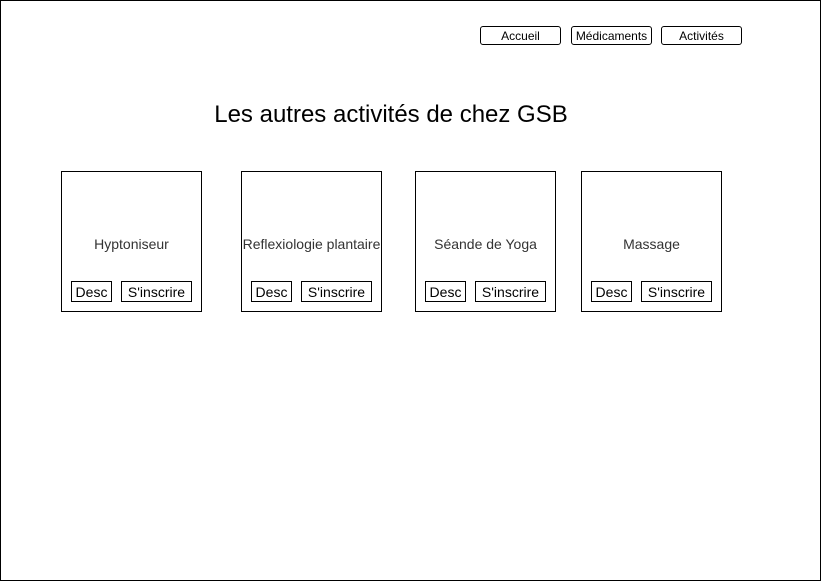  I want to click on activity-card-title: Reflexiologie plantaire, so click(311, 244).